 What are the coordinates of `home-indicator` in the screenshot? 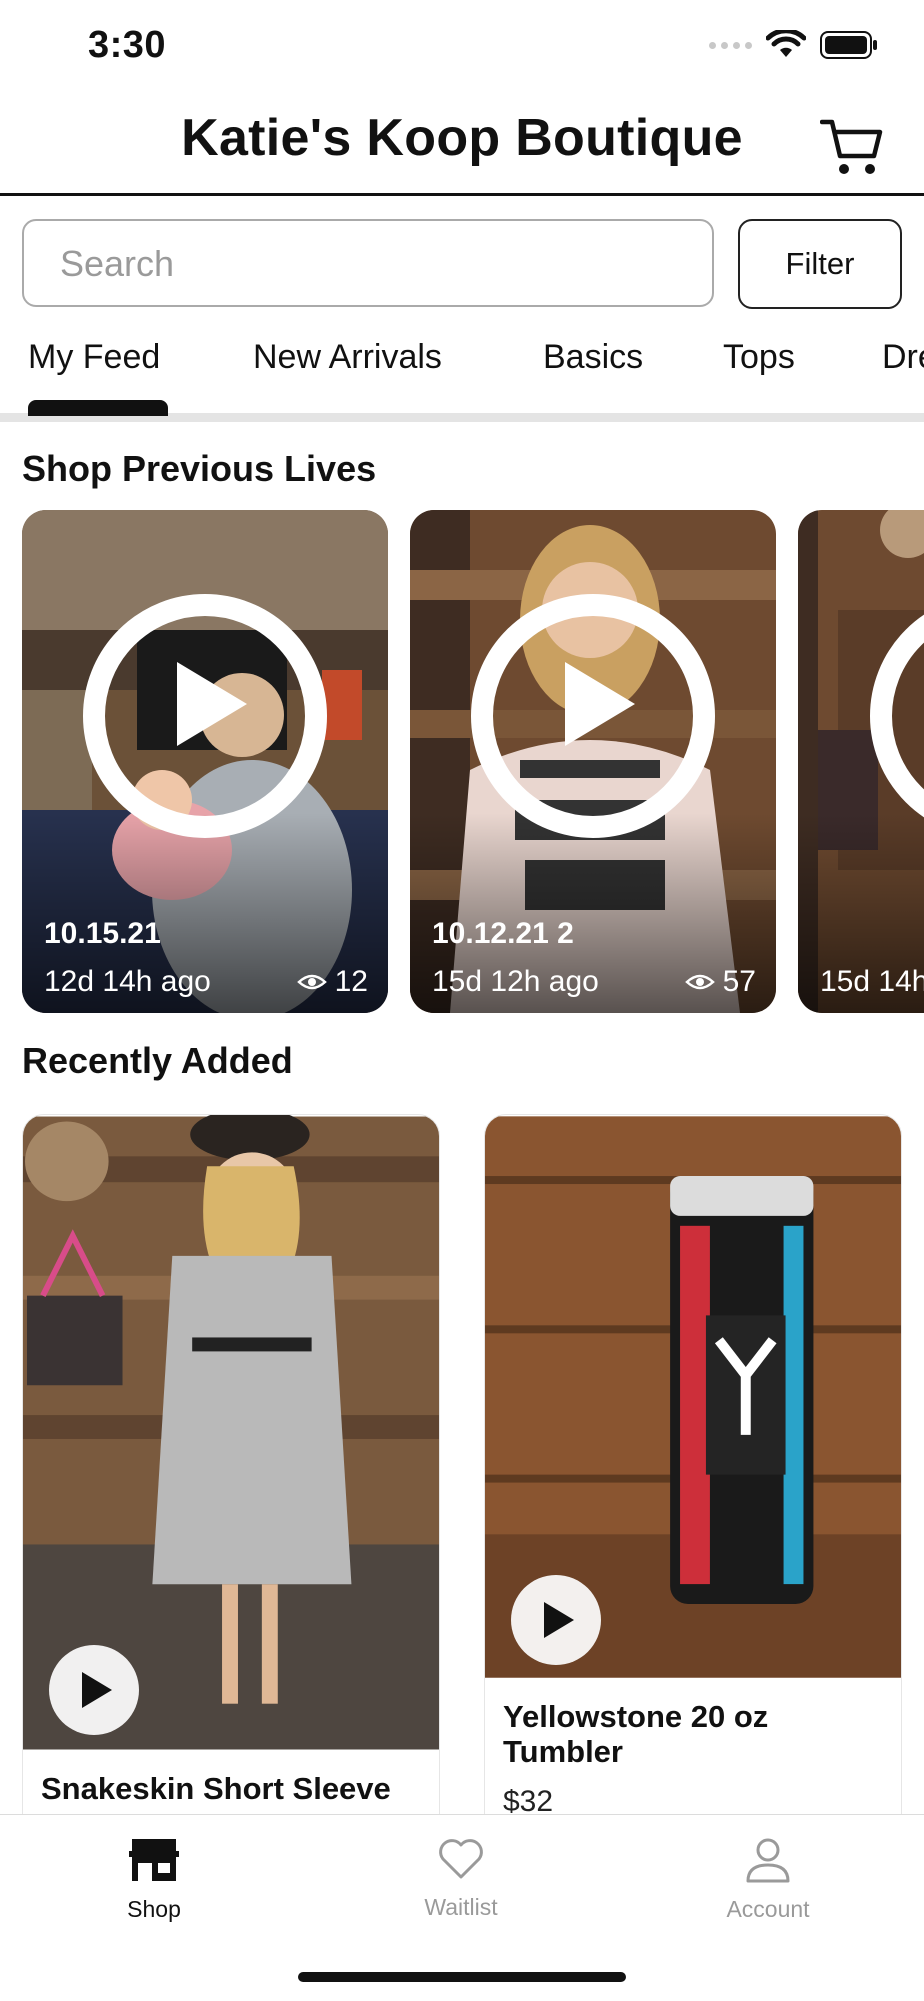 It's located at (462, 1977).